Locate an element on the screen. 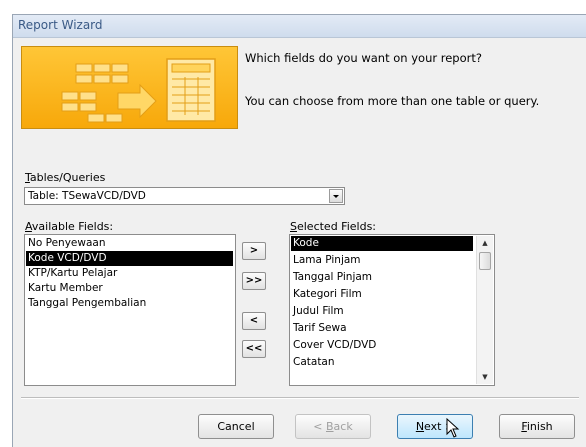 The image size is (586, 447). dropdown-button is located at coordinates (336, 196).